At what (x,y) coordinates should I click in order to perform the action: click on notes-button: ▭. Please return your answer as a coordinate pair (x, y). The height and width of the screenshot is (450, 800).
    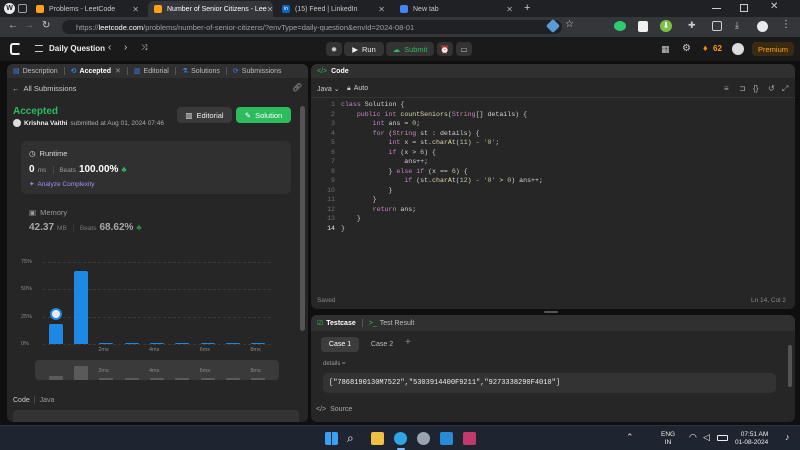
    Looking at the image, I should click on (464, 49).